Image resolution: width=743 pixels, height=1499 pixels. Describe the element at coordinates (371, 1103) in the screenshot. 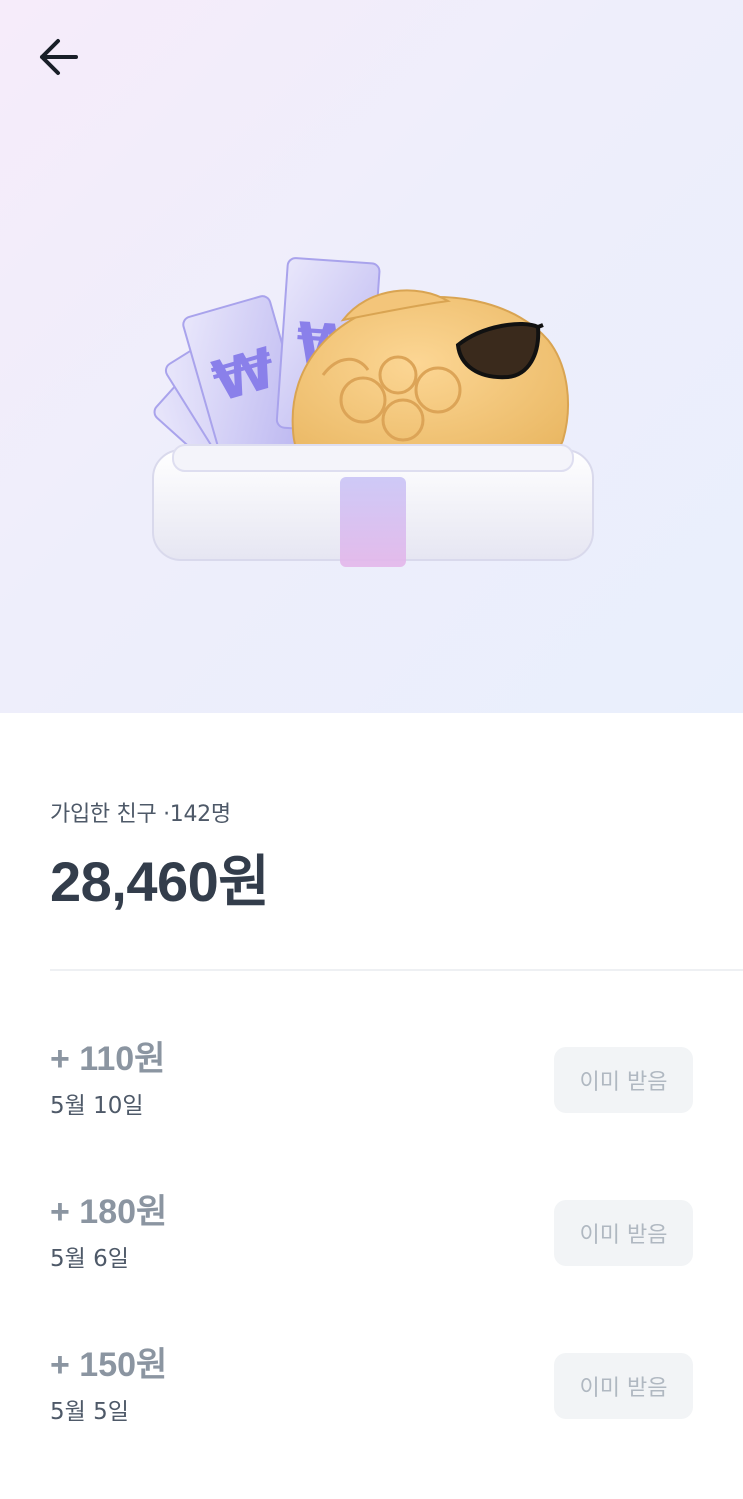

I see `reward-row: + 110원 5월 10일 이미 받음` at that location.